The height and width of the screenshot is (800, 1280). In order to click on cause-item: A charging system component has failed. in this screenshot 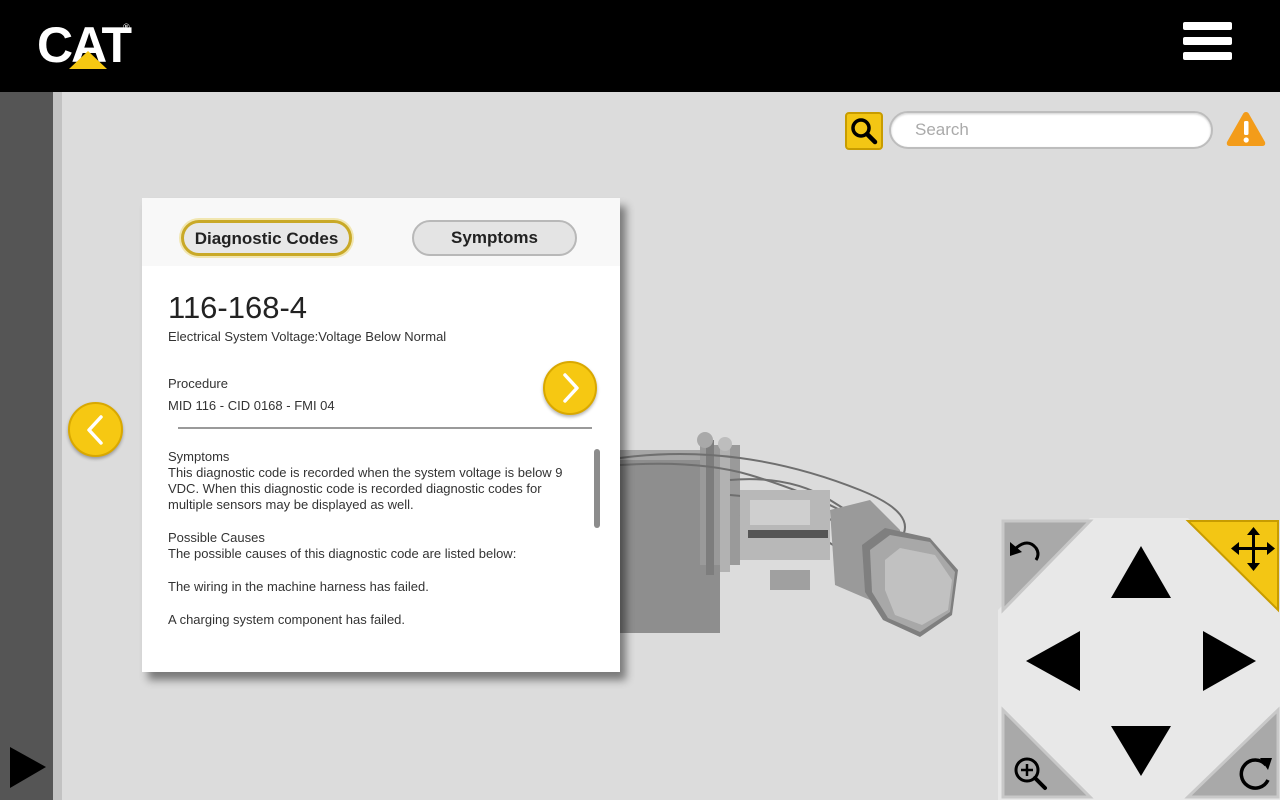, I will do `click(287, 619)`.